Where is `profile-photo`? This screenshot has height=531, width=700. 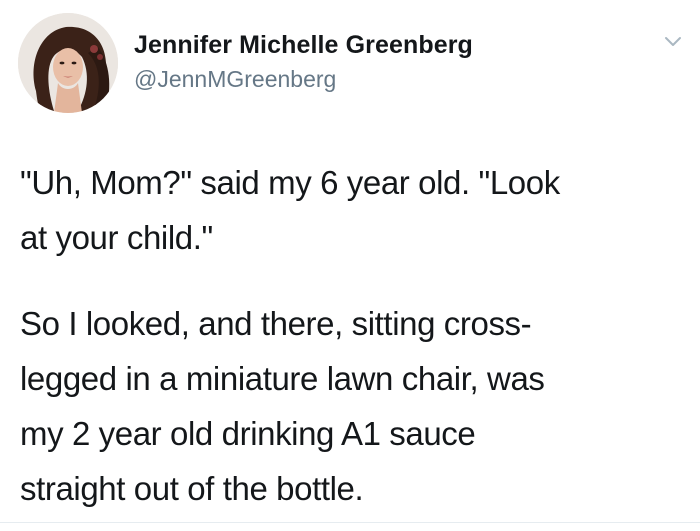
profile-photo is located at coordinates (68, 63).